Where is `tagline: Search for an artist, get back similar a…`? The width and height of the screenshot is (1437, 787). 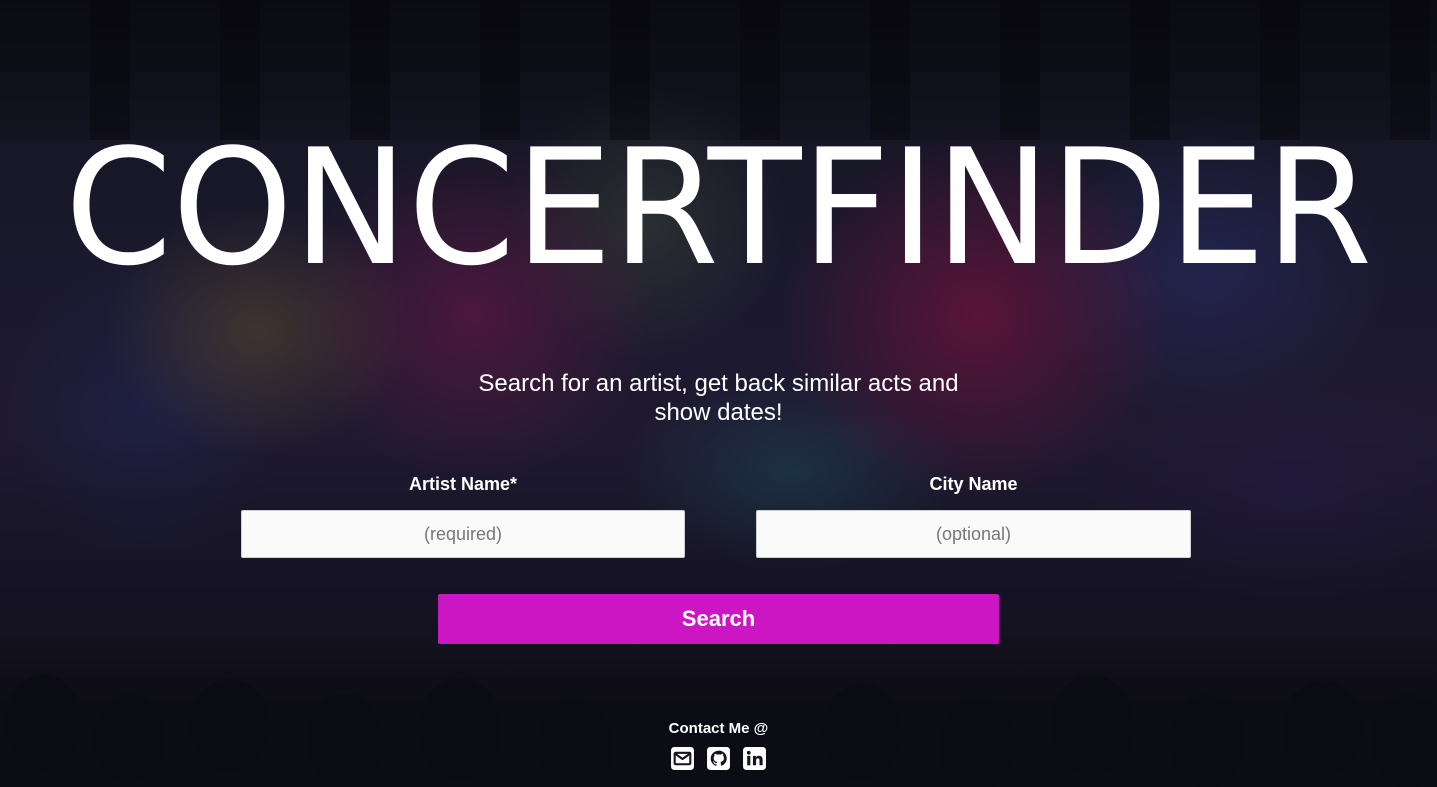
tagline: Search for an artist, get back similar a… is located at coordinates (718, 398).